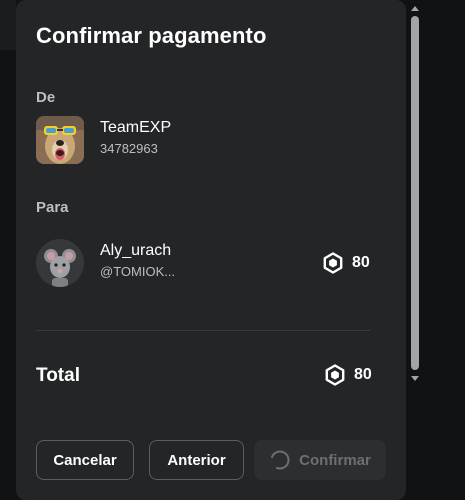 Image resolution: width=465 pixels, height=500 pixels. I want to click on confirm-button-label: Confirmar, so click(335, 460).